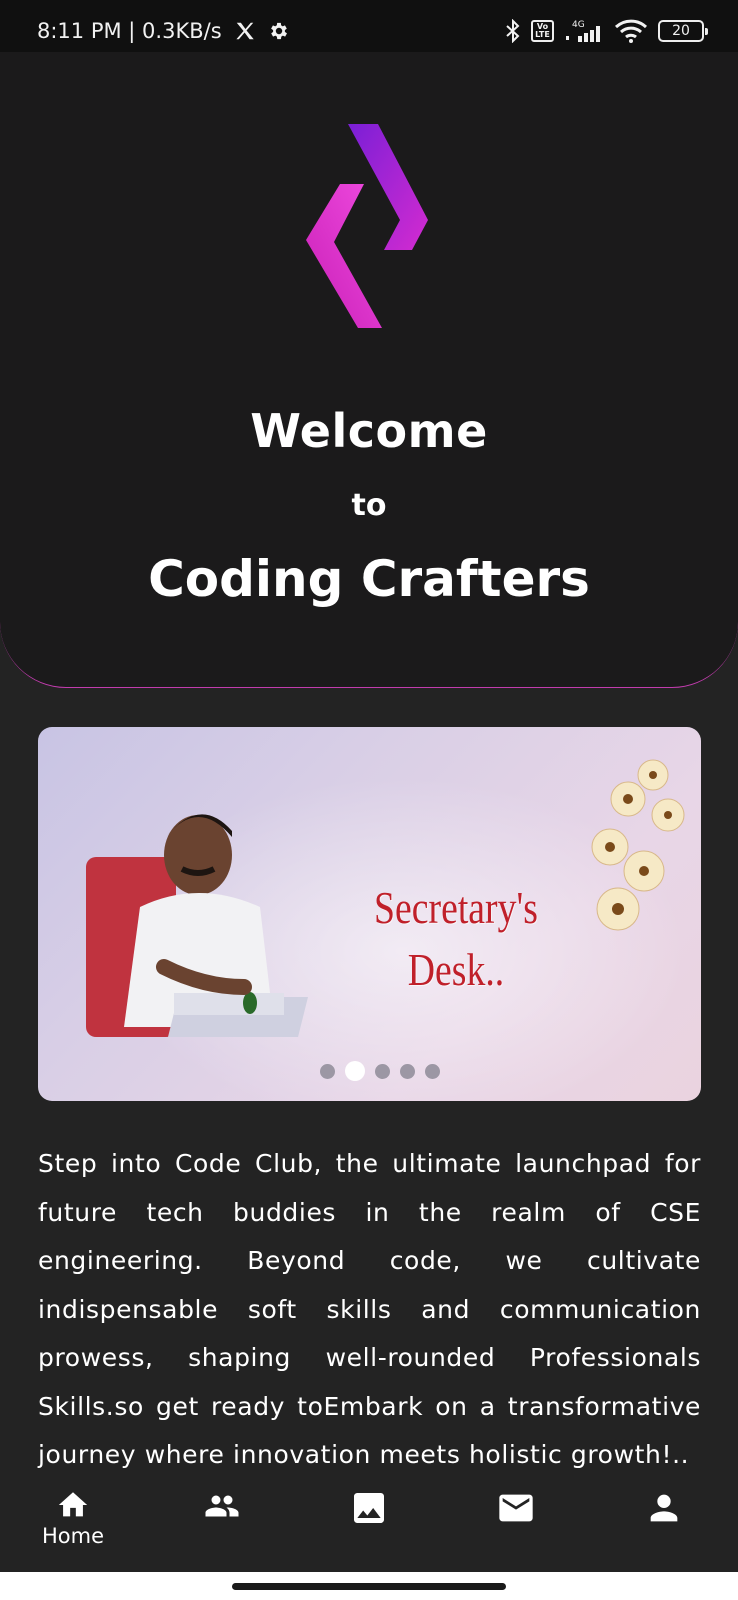  What do you see at coordinates (584, 31) in the screenshot?
I see `signal-icon: 4G` at bounding box center [584, 31].